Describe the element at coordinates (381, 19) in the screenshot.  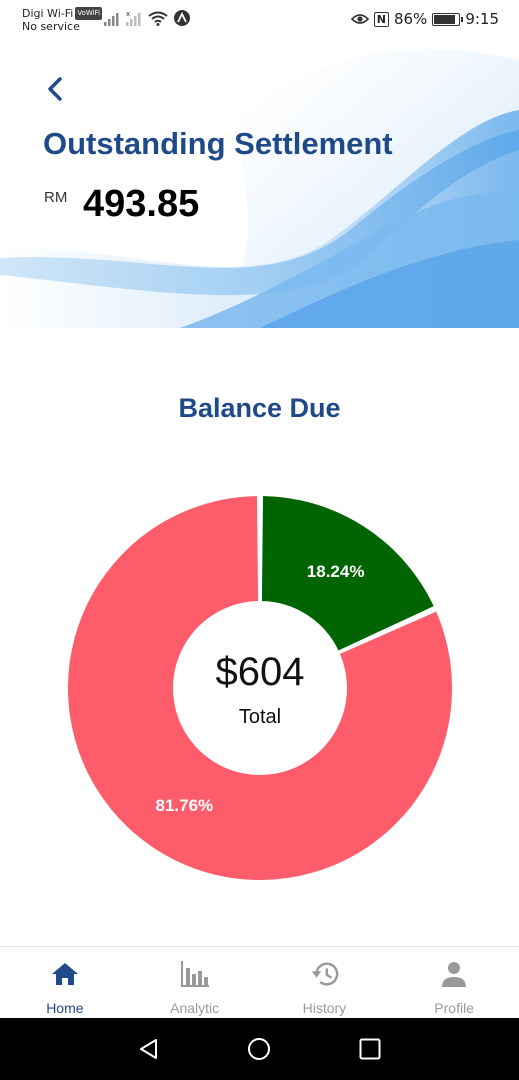
I see `nfc-icon: N` at that location.